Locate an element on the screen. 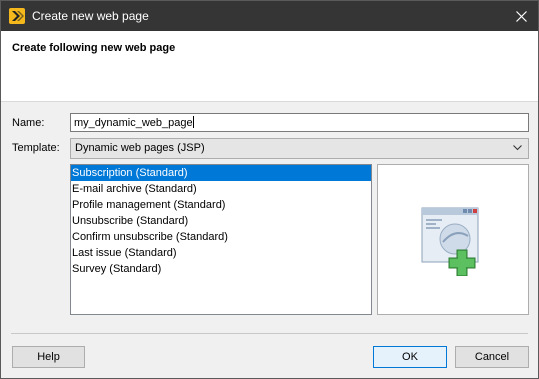  close-icon is located at coordinates (521, 16).